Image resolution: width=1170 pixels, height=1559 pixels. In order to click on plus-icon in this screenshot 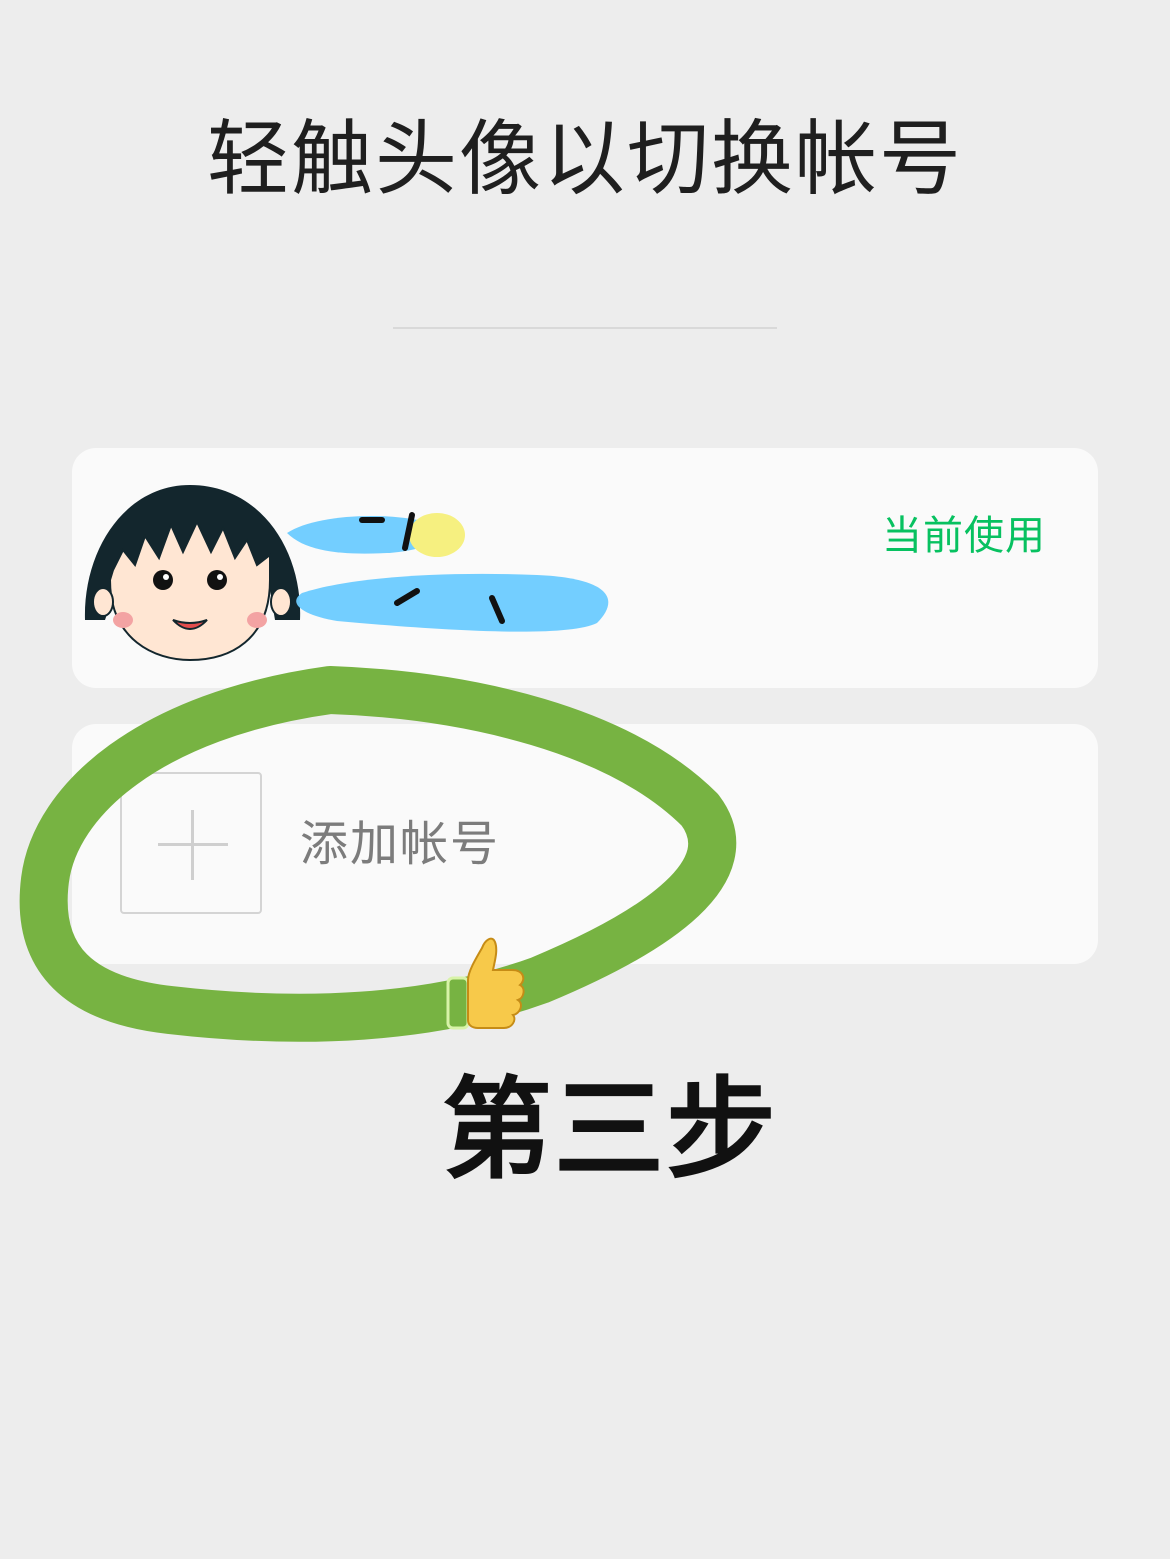, I will do `click(191, 843)`.